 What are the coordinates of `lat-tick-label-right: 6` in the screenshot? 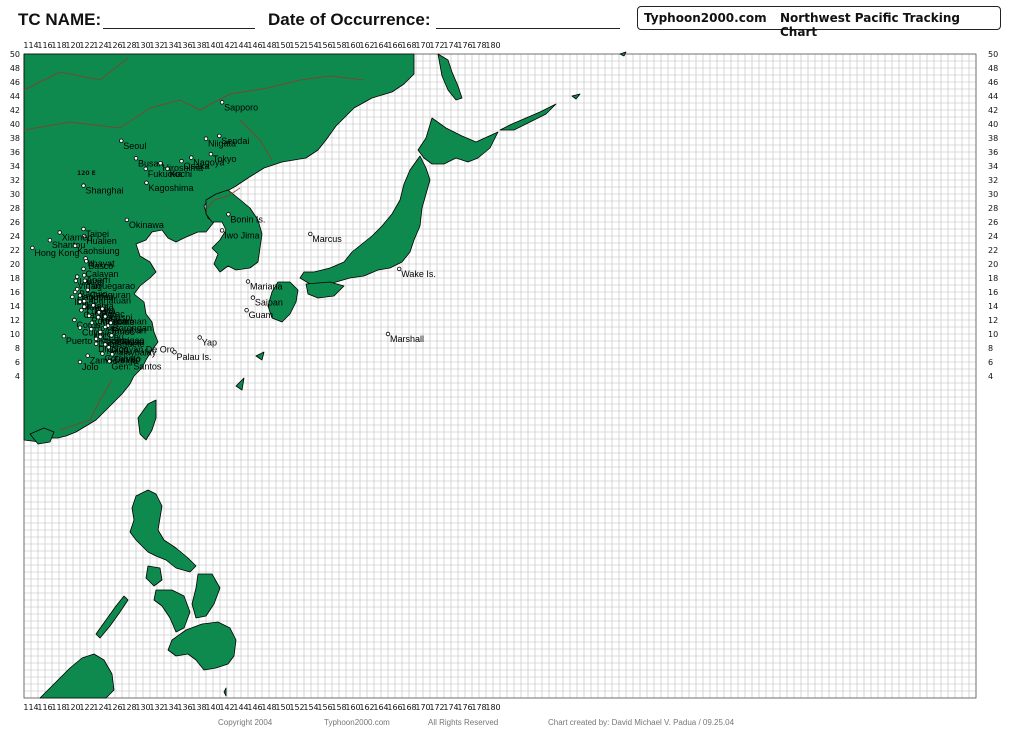 It's located at (990, 362).